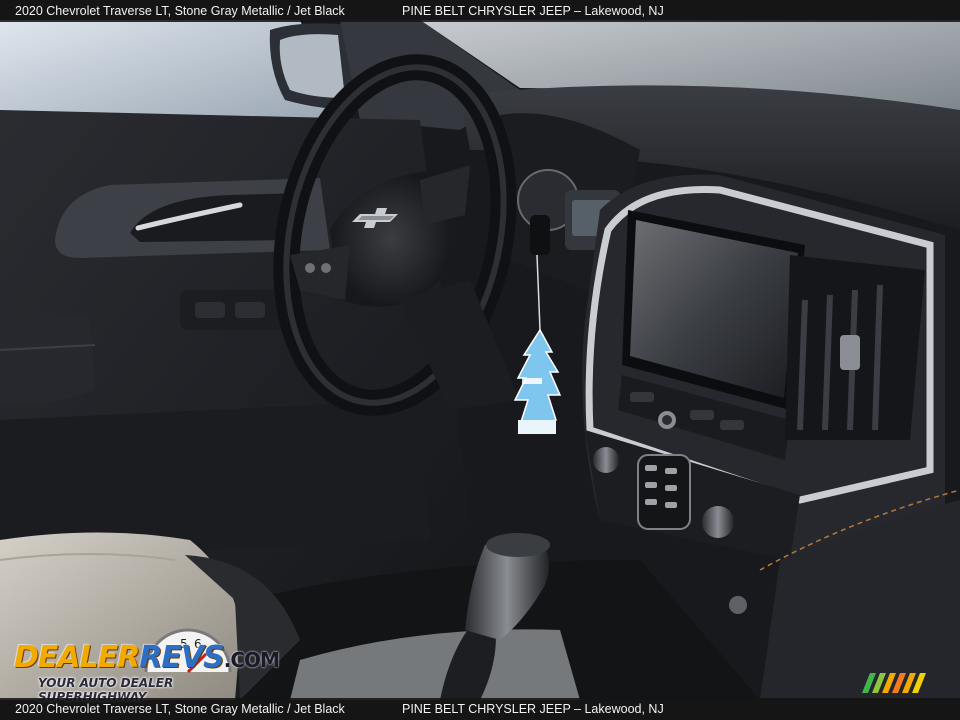  Describe the element at coordinates (533, 709) in the screenshot. I see `dealer-caption-bottom: PINE BELT CHRYSLER JEEP – Lakewood, NJ` at that location.